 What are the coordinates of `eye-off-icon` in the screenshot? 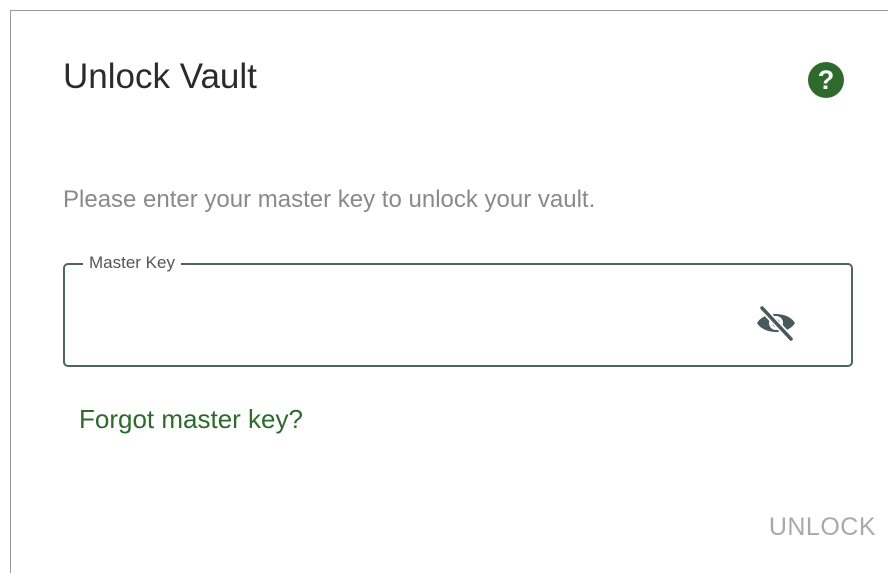 It's located at (776, 323).